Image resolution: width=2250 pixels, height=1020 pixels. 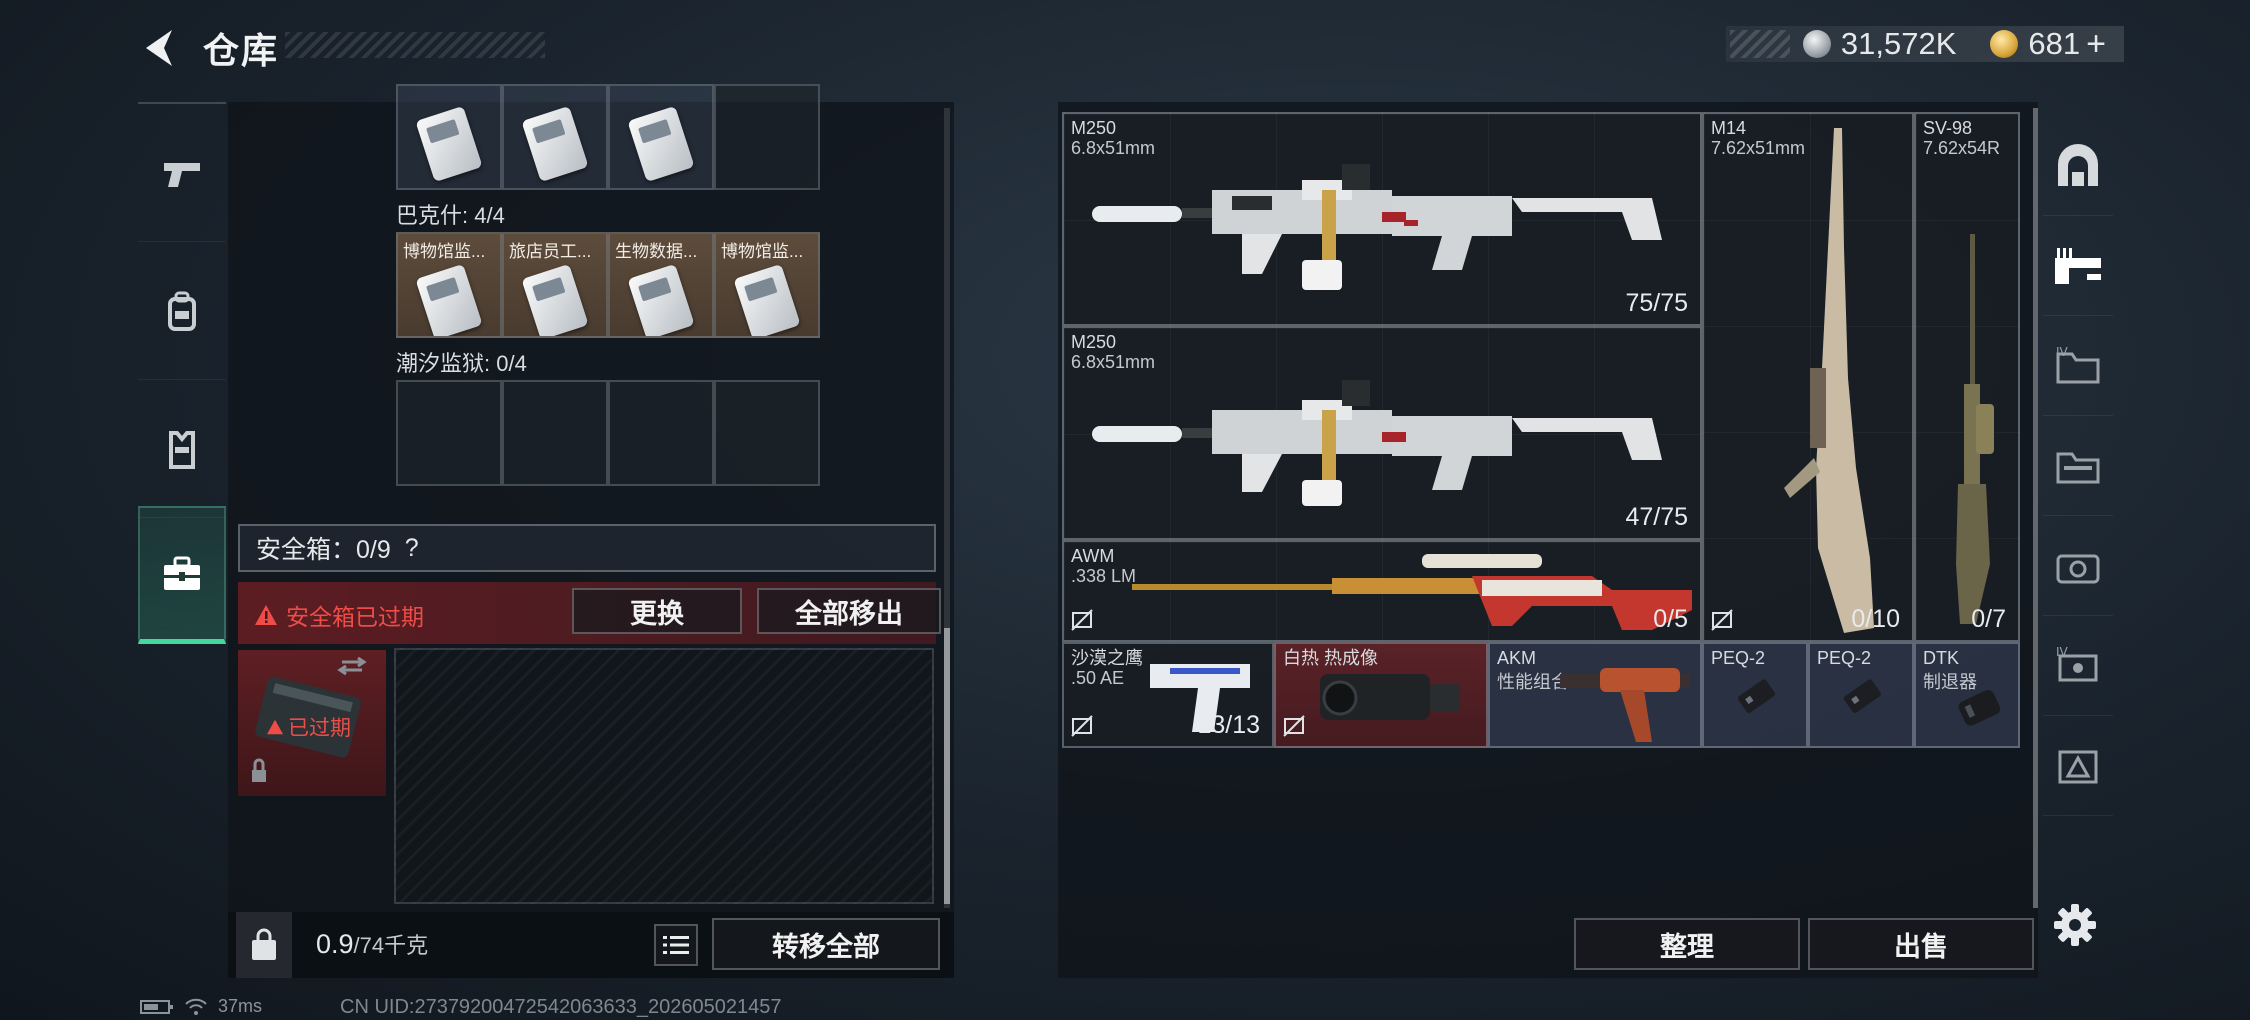 I want to click on safebox-capacity: 安全箱：0/9, so click(x=323, y=550).